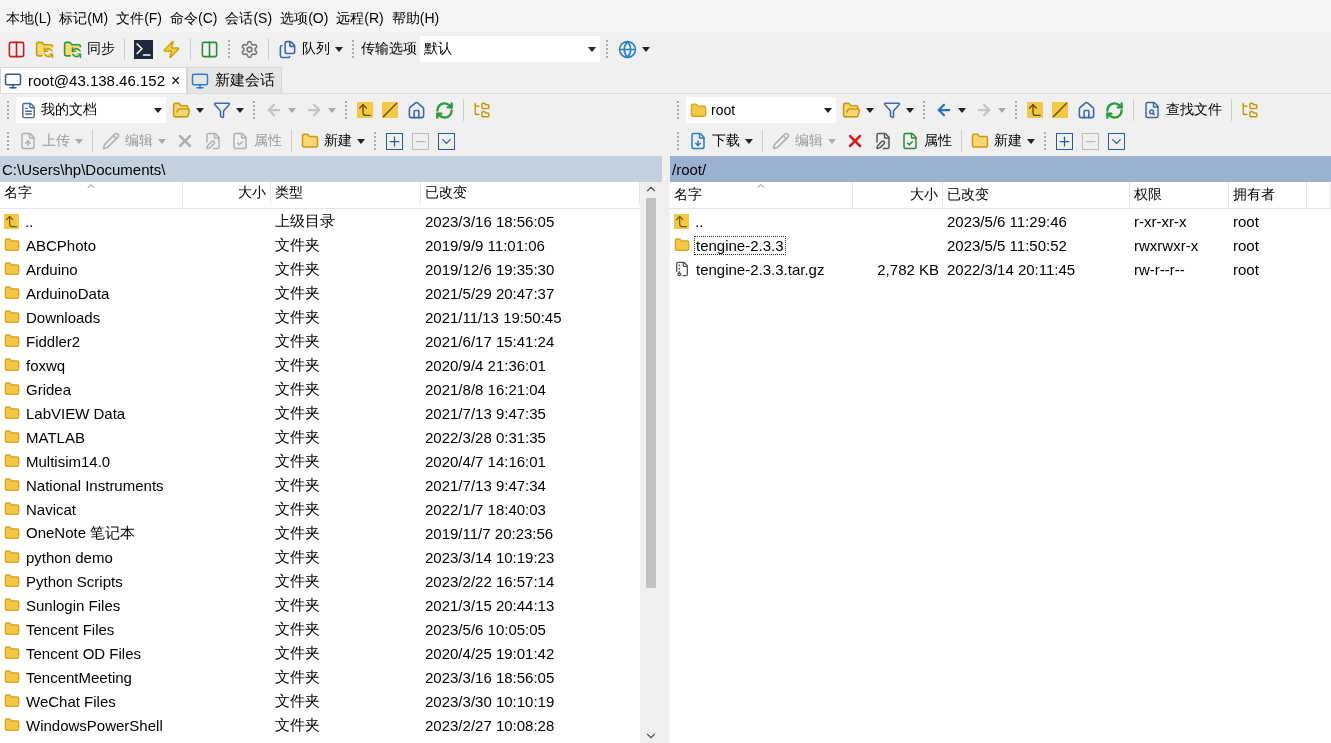 The image size is (1331, 743). What do you see at coordinates (176, 80) in the screenshot?
I see `close-icon: ×` at bounding box center [176, 80].